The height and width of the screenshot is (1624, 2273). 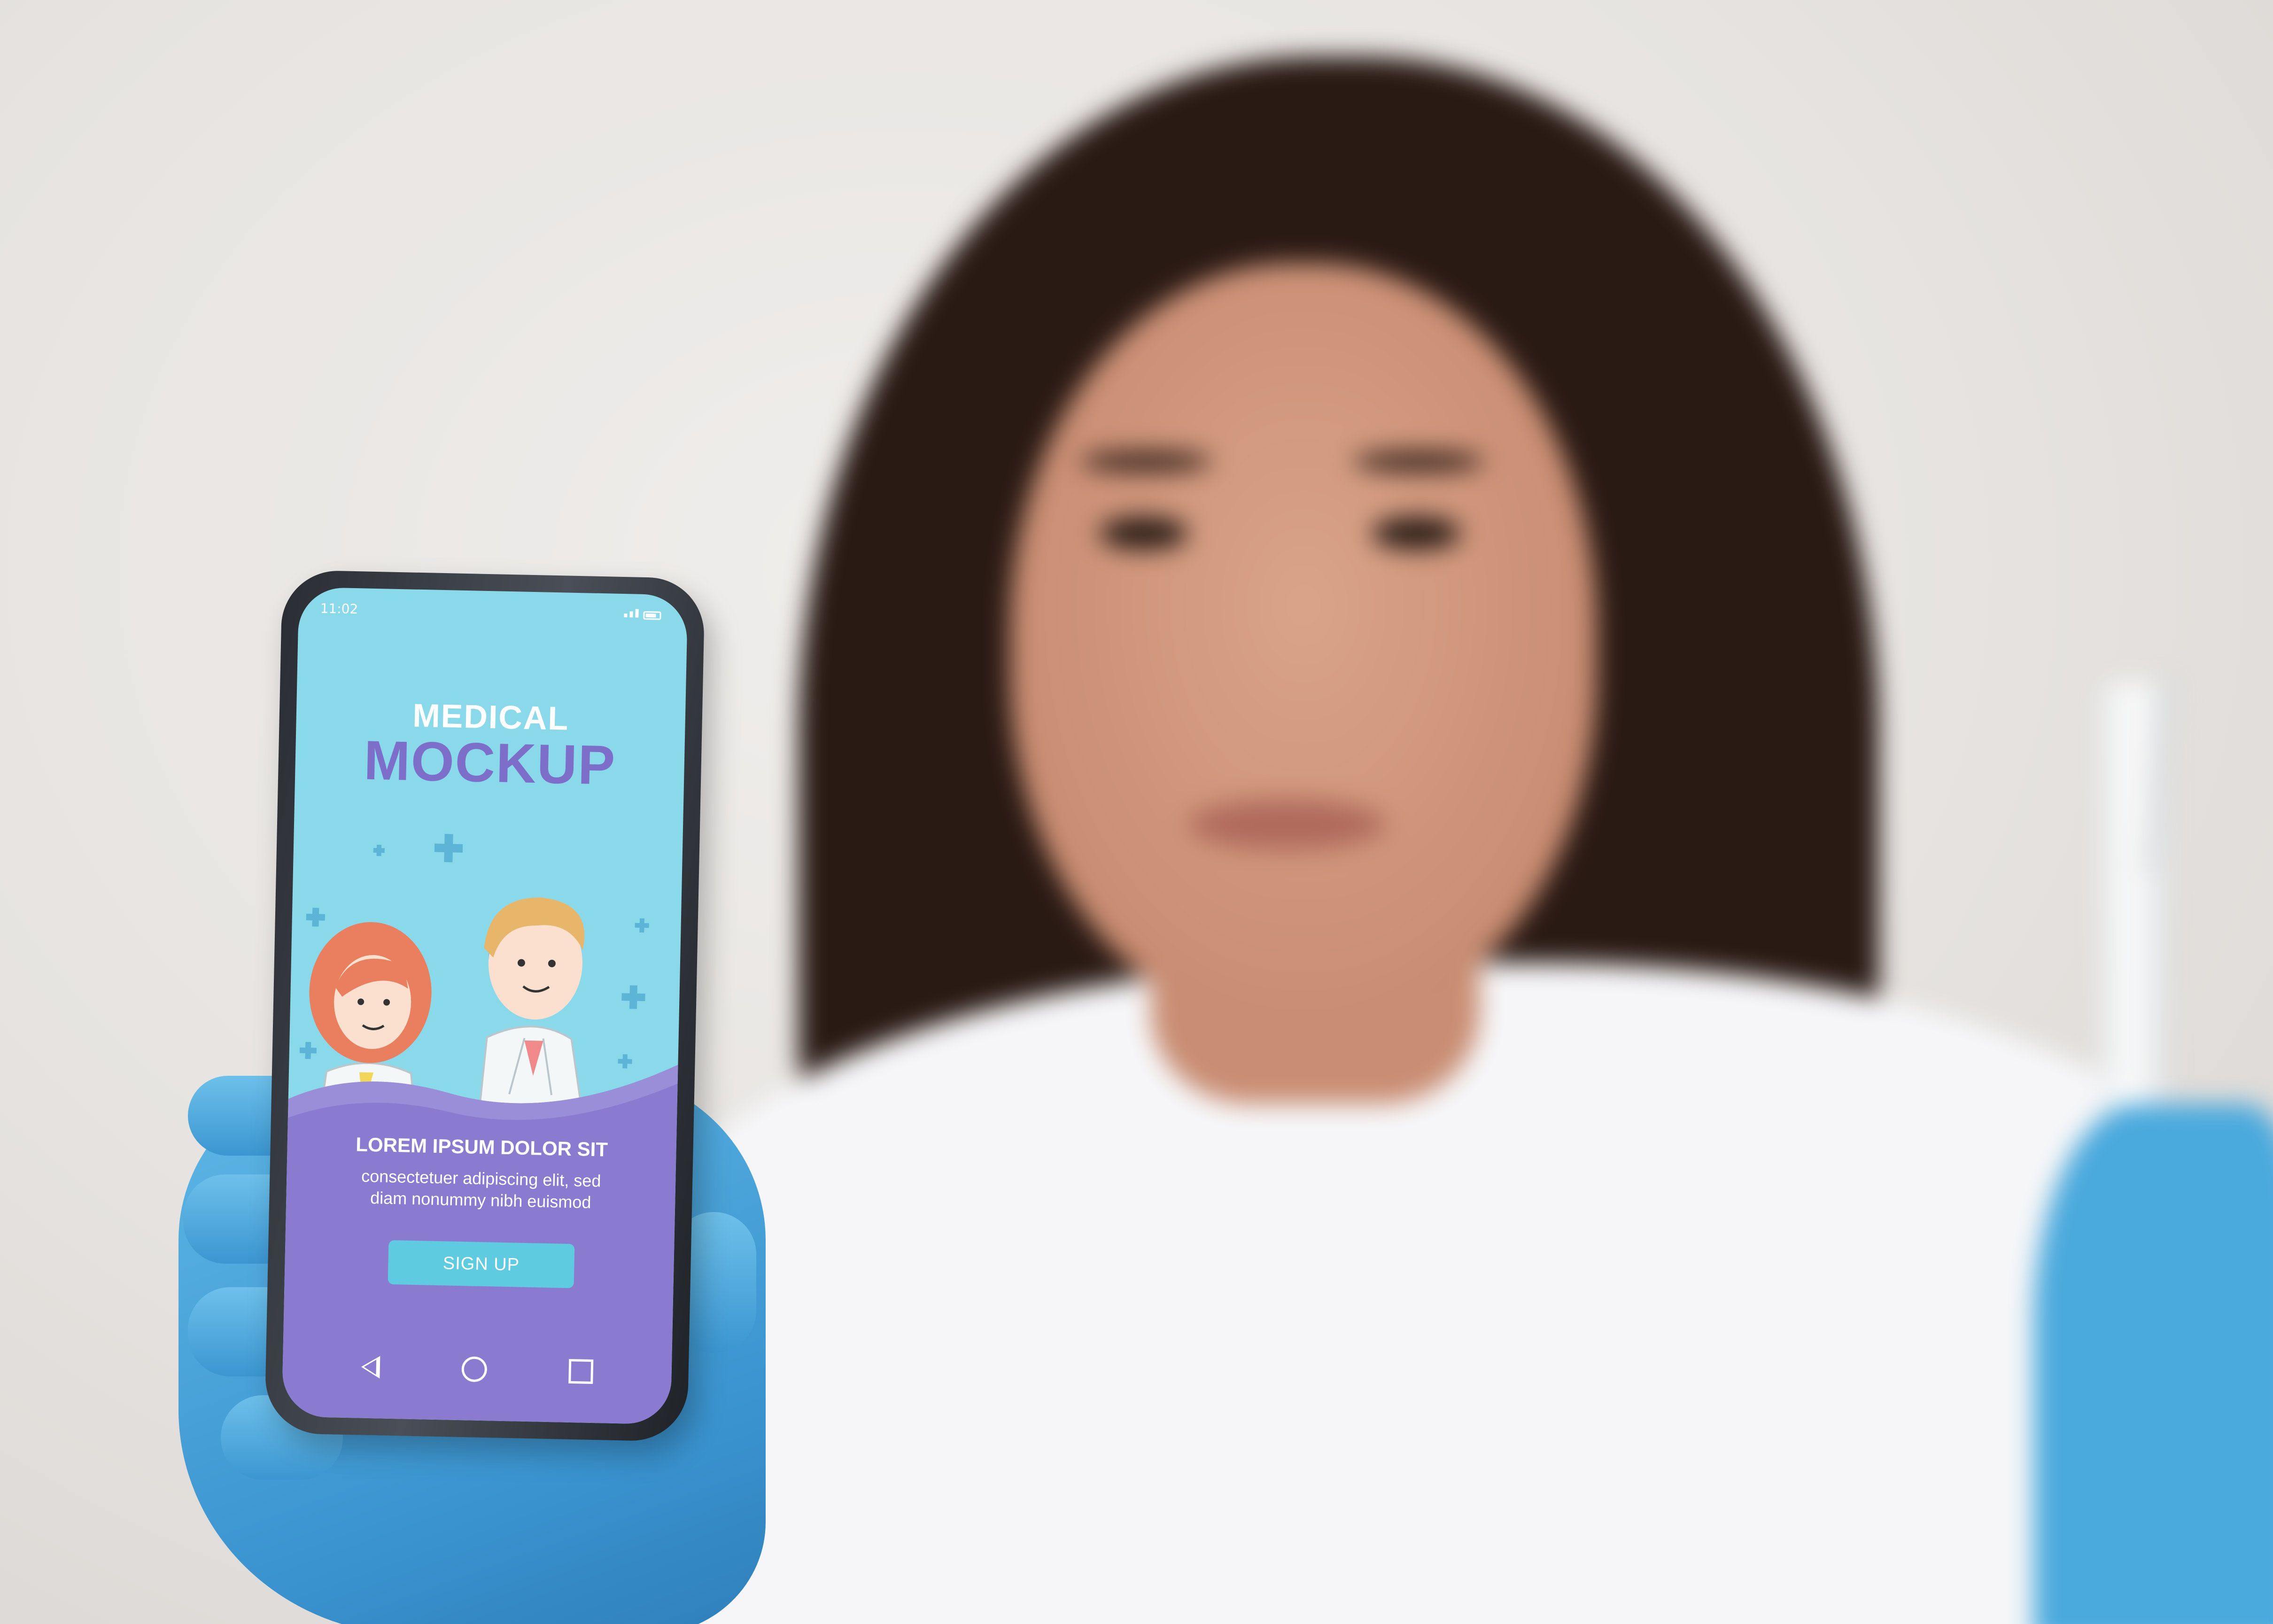 What do you see at coordinates (1287, 824) in the screenshot?
I see `lips` at bounding box center [1287, 824].